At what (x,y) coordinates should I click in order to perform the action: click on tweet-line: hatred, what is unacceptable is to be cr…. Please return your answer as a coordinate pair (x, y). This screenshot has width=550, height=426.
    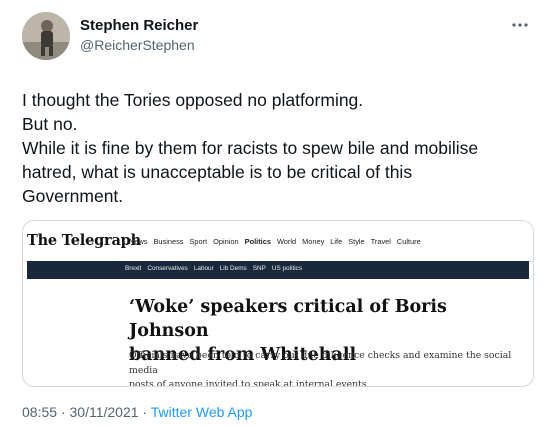
    Looking at the image, I should click on (217, 172).